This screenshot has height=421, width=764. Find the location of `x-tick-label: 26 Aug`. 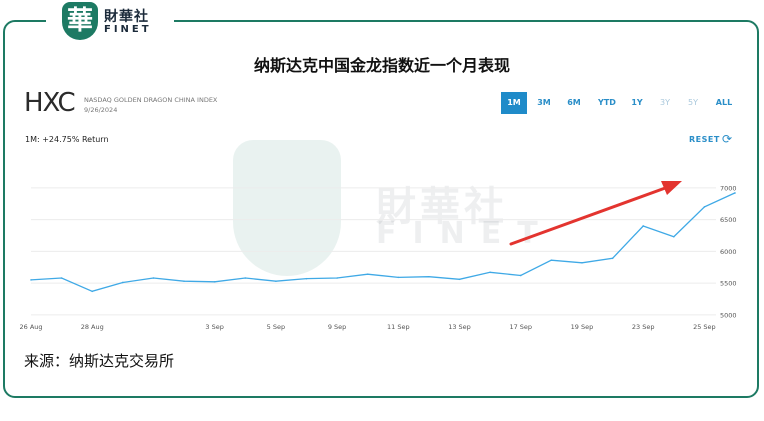

x-tick-label: 26 Aug is located at coordinates (30, 327).